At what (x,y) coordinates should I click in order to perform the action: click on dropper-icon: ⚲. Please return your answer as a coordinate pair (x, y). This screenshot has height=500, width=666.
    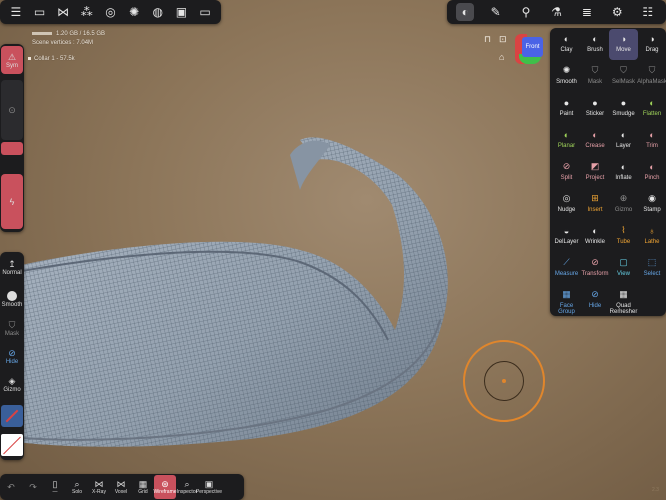
    Looking at the image, I should click on (526, 12).